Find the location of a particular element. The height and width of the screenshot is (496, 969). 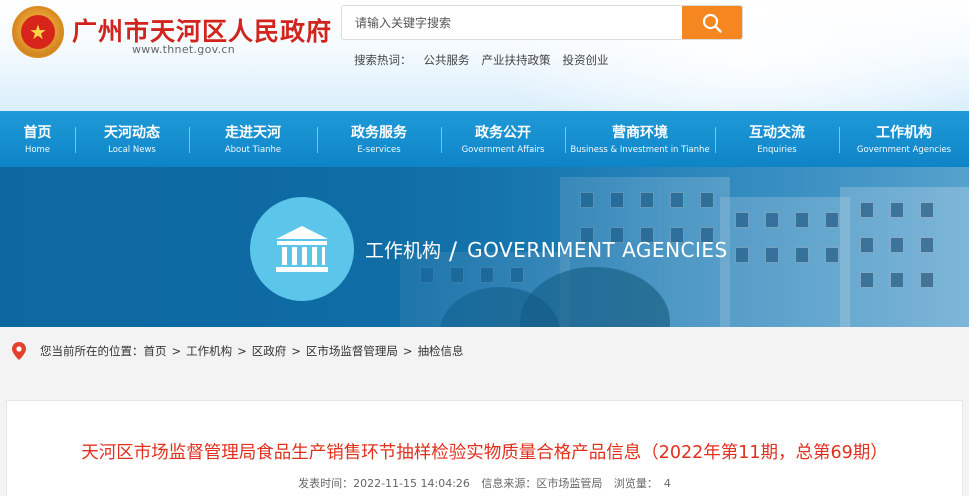

nav-item-government-affairs: 政务公开 Government Affairs is located at coordinates (503, 139).